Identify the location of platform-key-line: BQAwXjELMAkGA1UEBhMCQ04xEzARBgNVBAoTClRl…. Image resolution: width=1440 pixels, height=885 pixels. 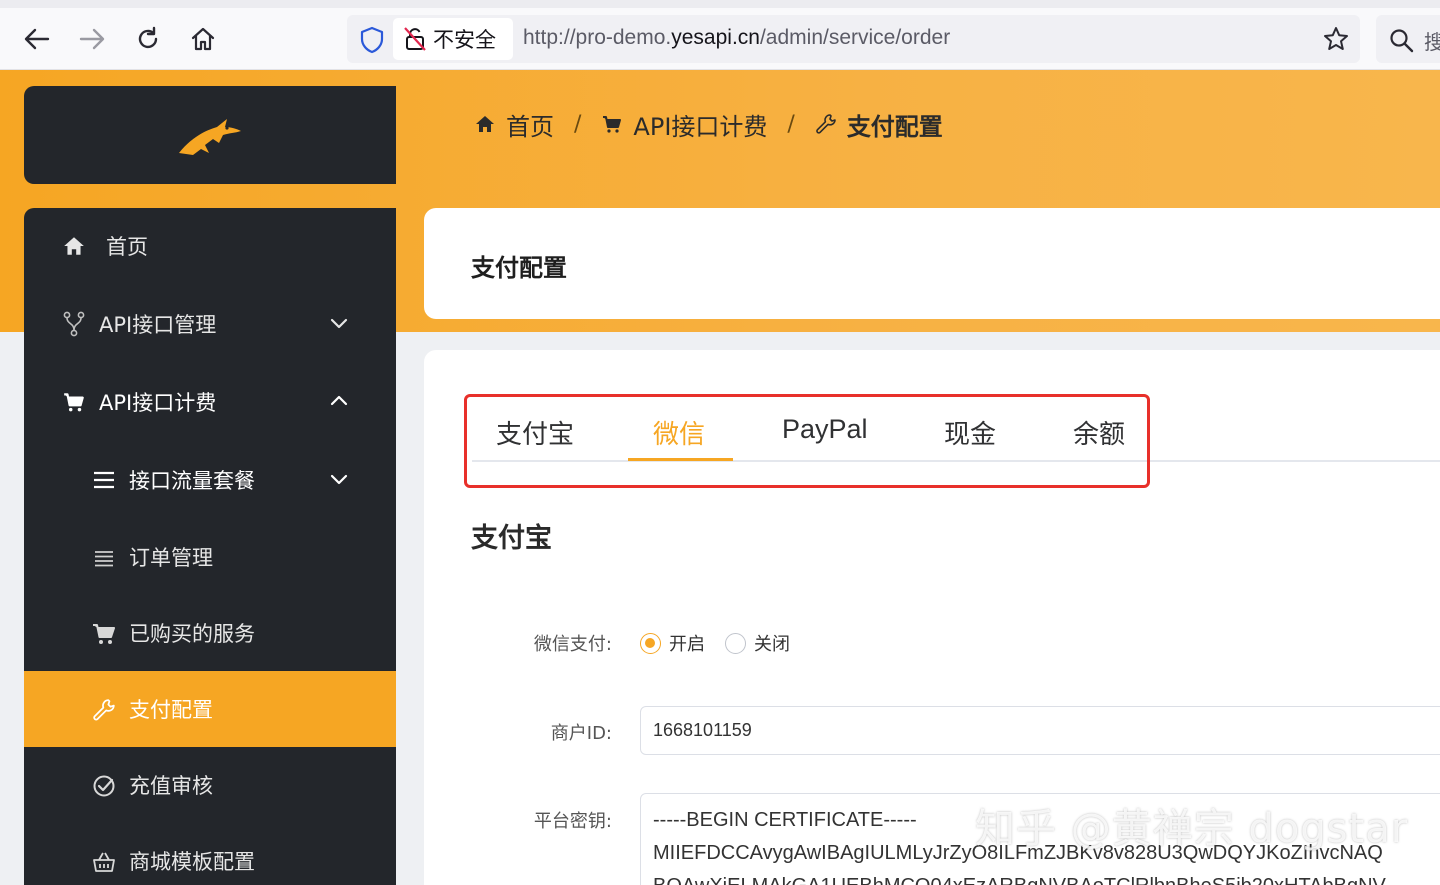
(1046, 877).